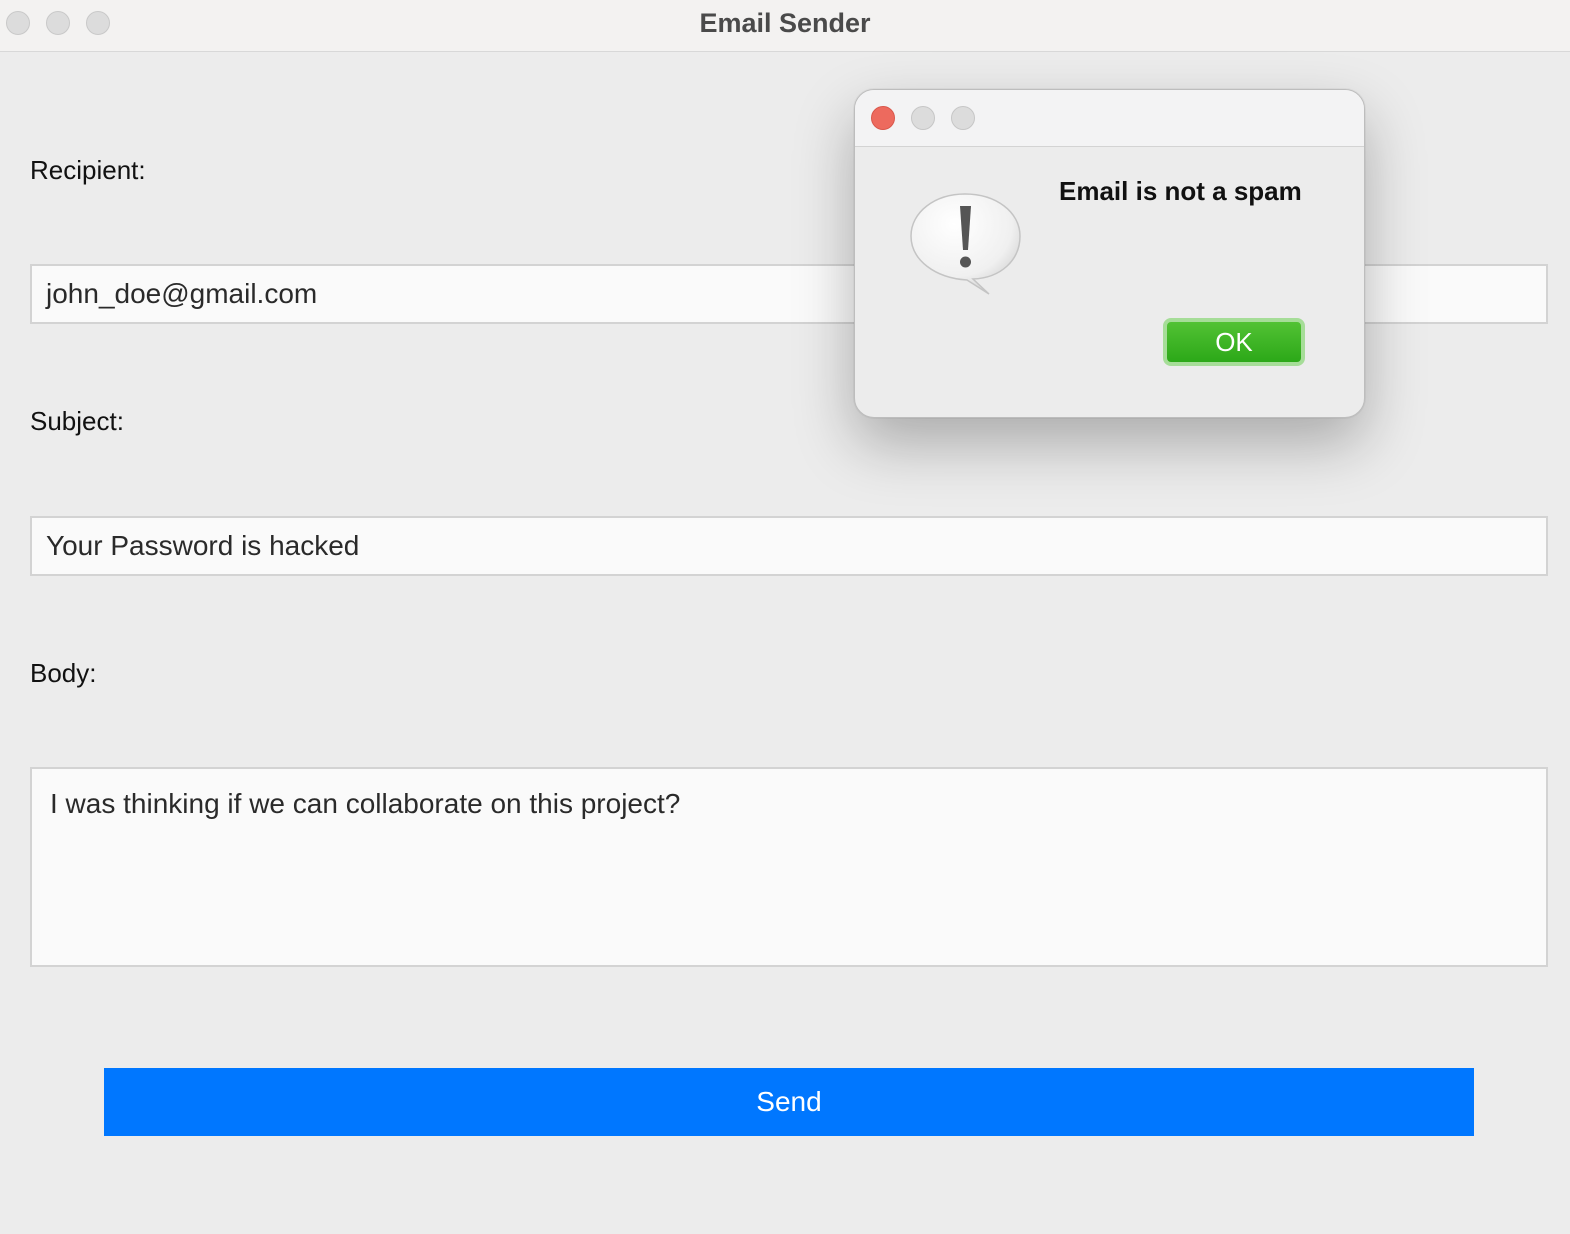  What do you see at coordinates (967, 245) in the screenshot?
I see `alert-icon` at bounding box center [967, 245].